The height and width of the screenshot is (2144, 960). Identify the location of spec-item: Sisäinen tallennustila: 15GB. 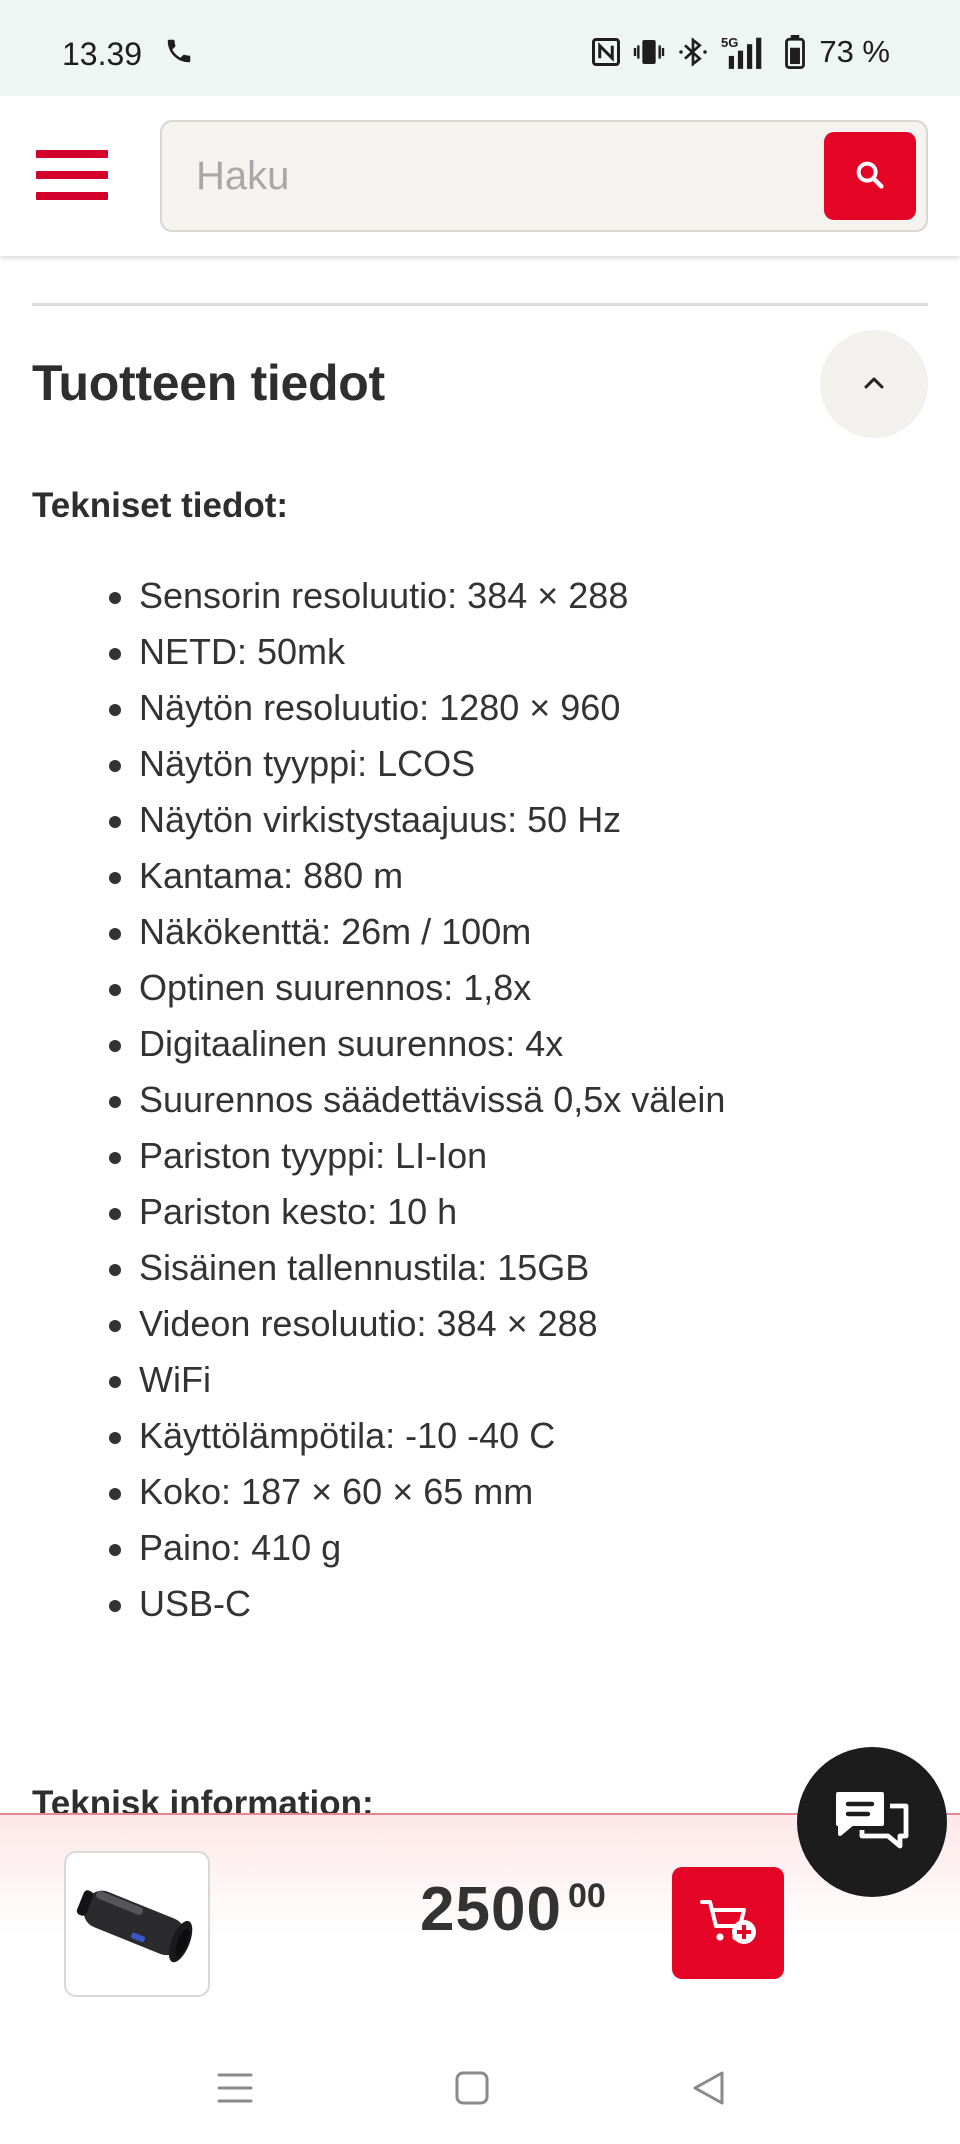
(480, 1268).